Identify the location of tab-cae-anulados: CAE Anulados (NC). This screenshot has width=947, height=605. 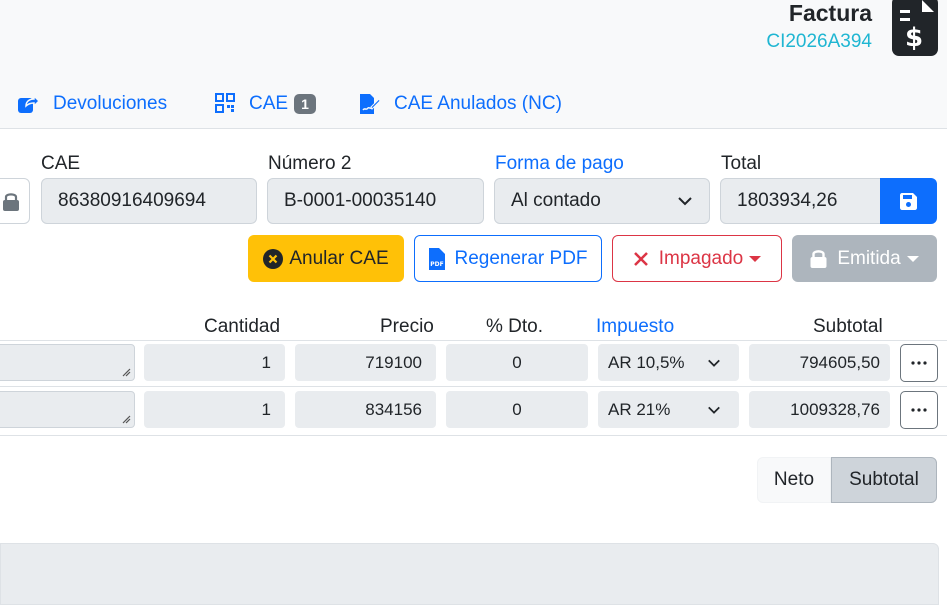
(460, 104).